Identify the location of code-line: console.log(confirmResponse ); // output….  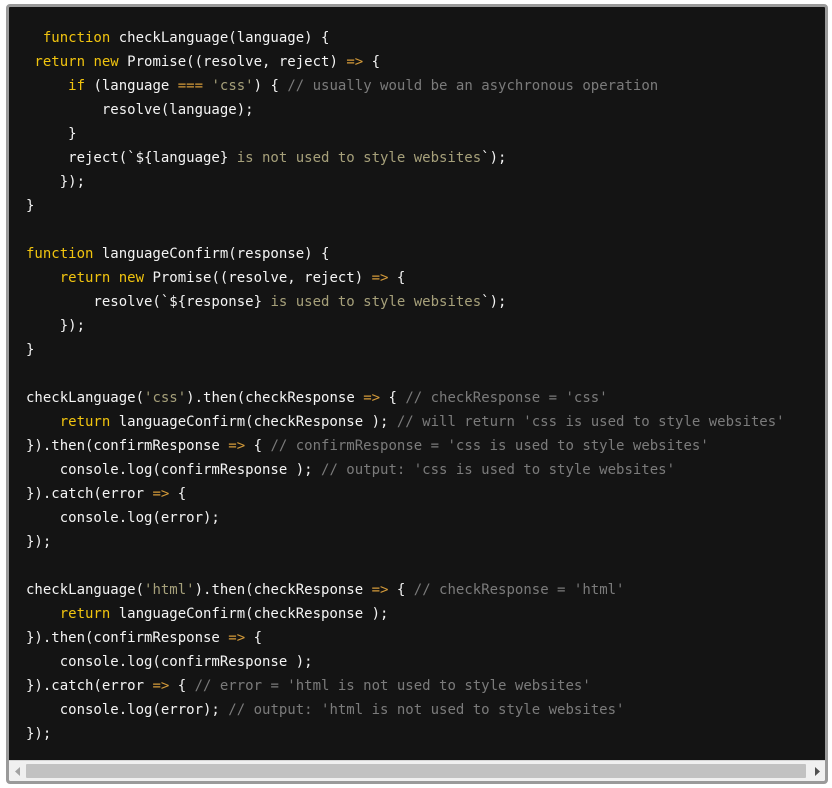
(405, 470).